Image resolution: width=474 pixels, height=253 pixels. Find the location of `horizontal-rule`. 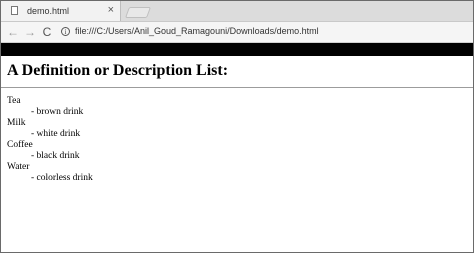

horizontal-rule is located at coordinates (237, 87).